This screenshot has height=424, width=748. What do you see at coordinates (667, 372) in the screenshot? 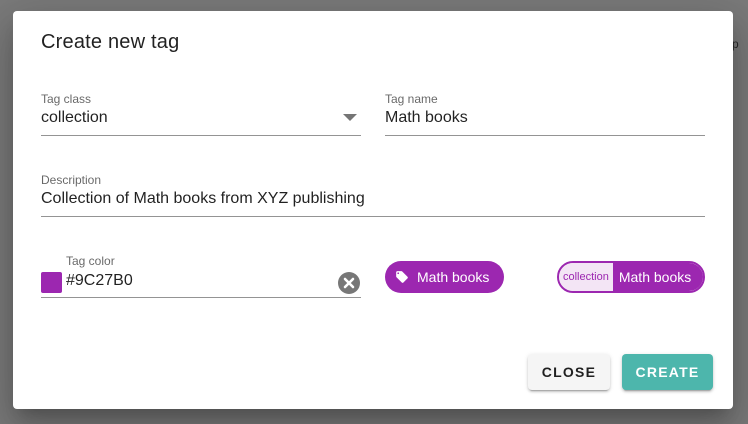
I see `create-button: CREATE` at bounding box center [667, 372].